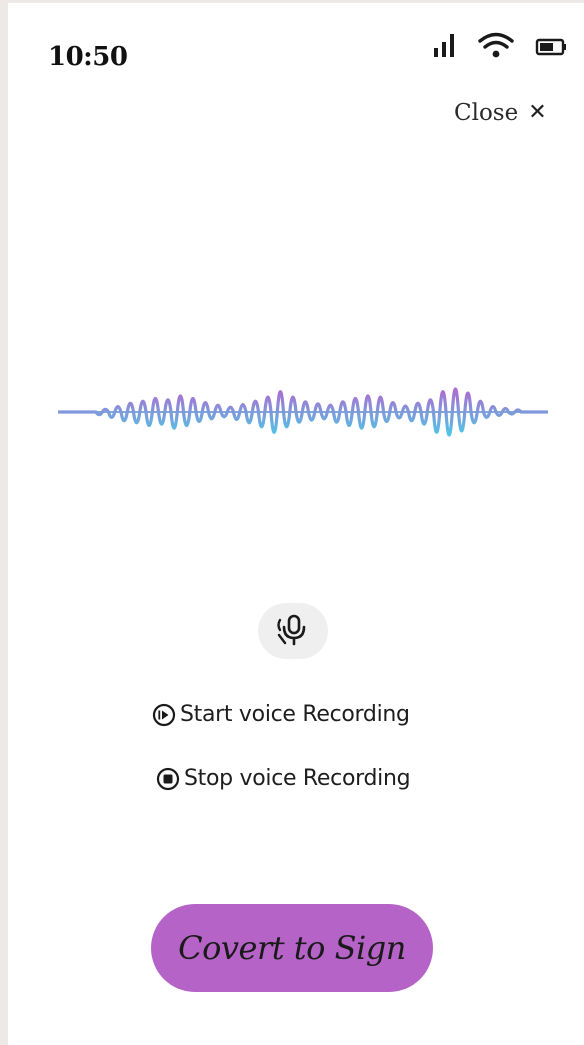  What do you see at coordinates (486, 113) in the screenshot?
I see `close-label: Close` at bounding box center [486, 113].